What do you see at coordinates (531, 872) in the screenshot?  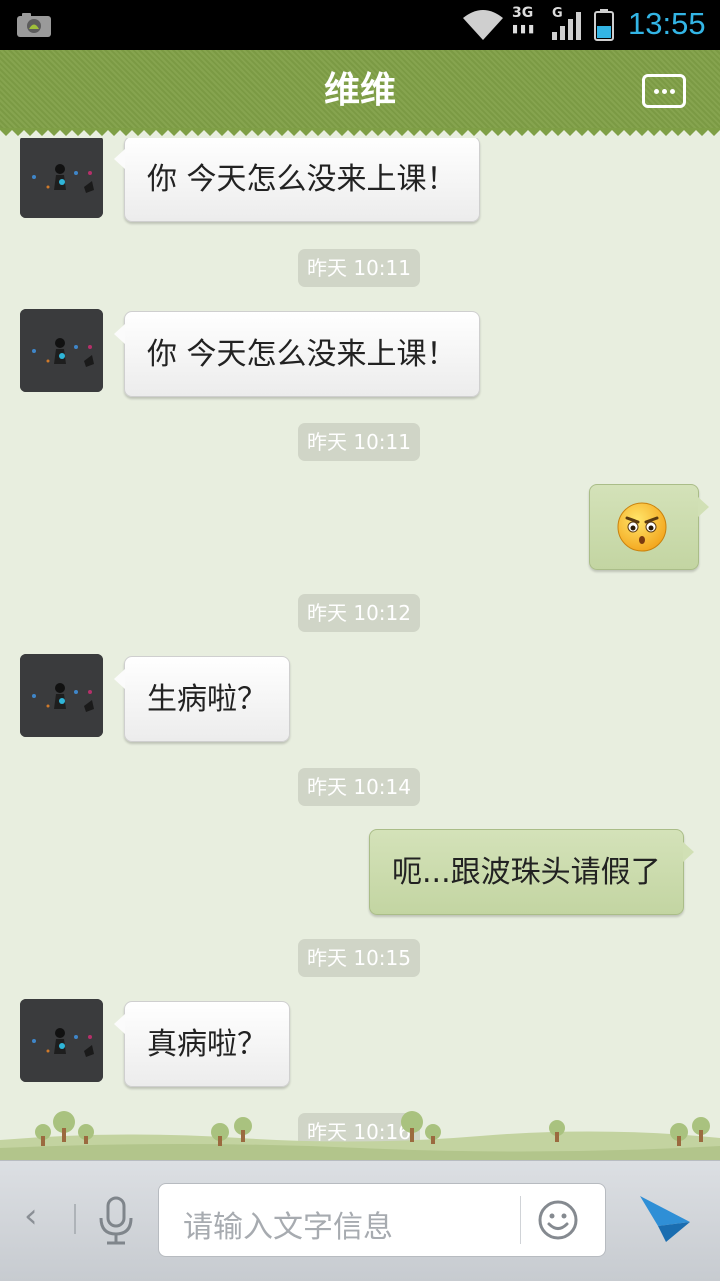 I see `outgoing-message-bubble: 呃...跟波珠头请假了` at bounding box center [531, 872].